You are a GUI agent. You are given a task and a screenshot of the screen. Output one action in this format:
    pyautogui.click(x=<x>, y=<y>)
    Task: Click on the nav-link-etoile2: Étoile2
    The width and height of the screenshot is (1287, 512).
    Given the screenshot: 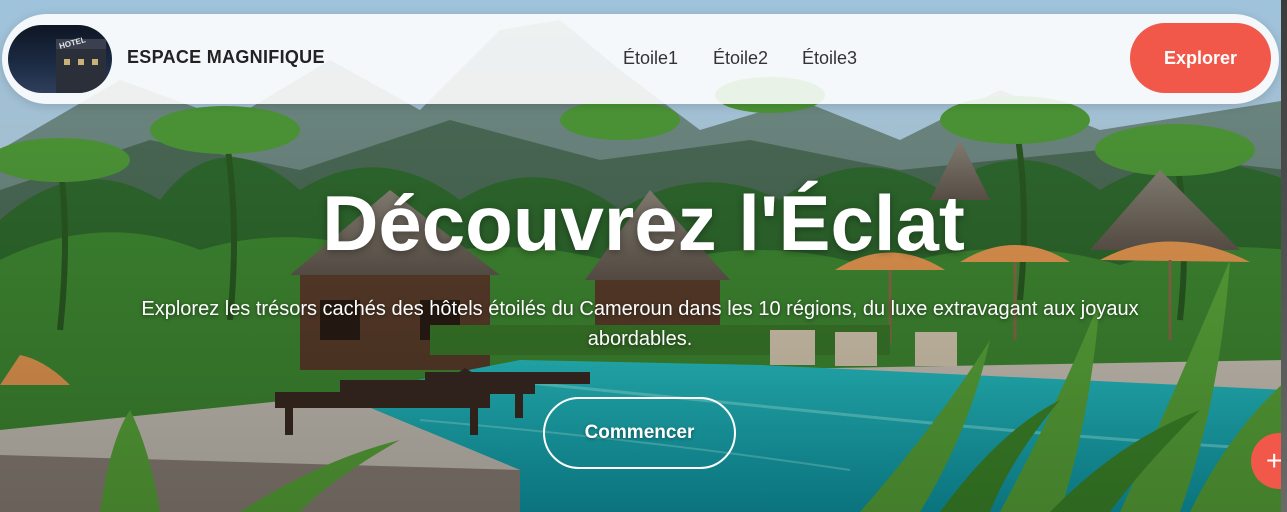 What is the action you would take?
    pyautogui.click(x=740, y=58)
    